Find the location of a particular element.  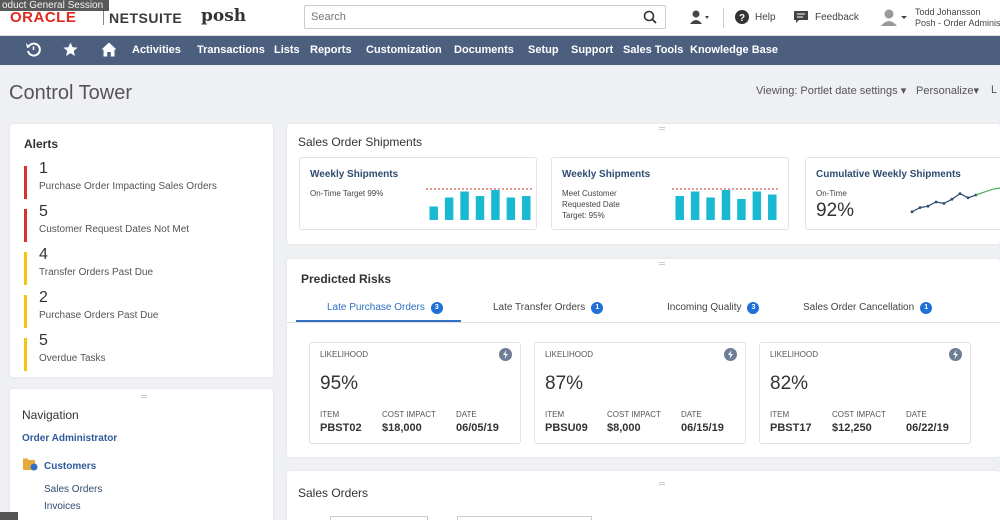

sales-orders-link: Sales Orders is located at coordinates (73, 489).